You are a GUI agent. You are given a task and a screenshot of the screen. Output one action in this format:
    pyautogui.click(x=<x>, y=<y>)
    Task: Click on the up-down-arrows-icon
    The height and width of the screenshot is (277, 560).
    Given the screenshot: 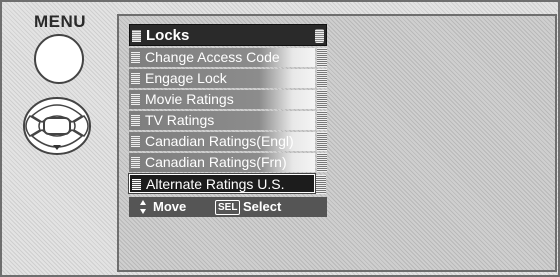 What is the action you would take?
    pyautogui.click(x=143, y=207)
    